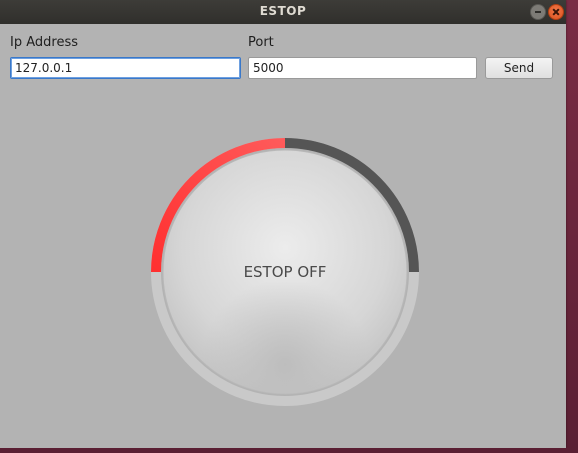 The width and height of the screenshot is (578, 453). Describe the element at coordinates (289, 450) in the screenshot. I see `desktop-bottom-edge` at that location.